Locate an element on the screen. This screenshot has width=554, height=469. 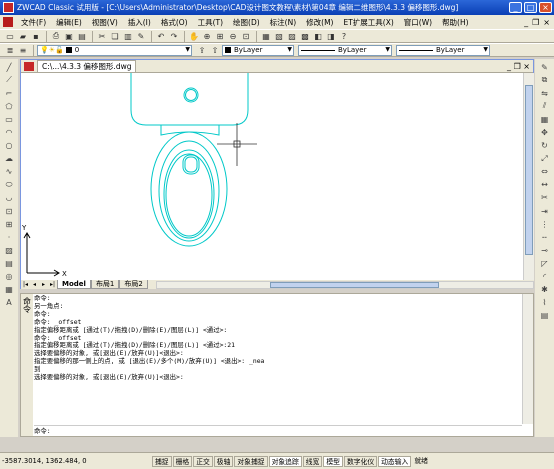
calculator-icon: ◨ is located at coordinates (331, 36).